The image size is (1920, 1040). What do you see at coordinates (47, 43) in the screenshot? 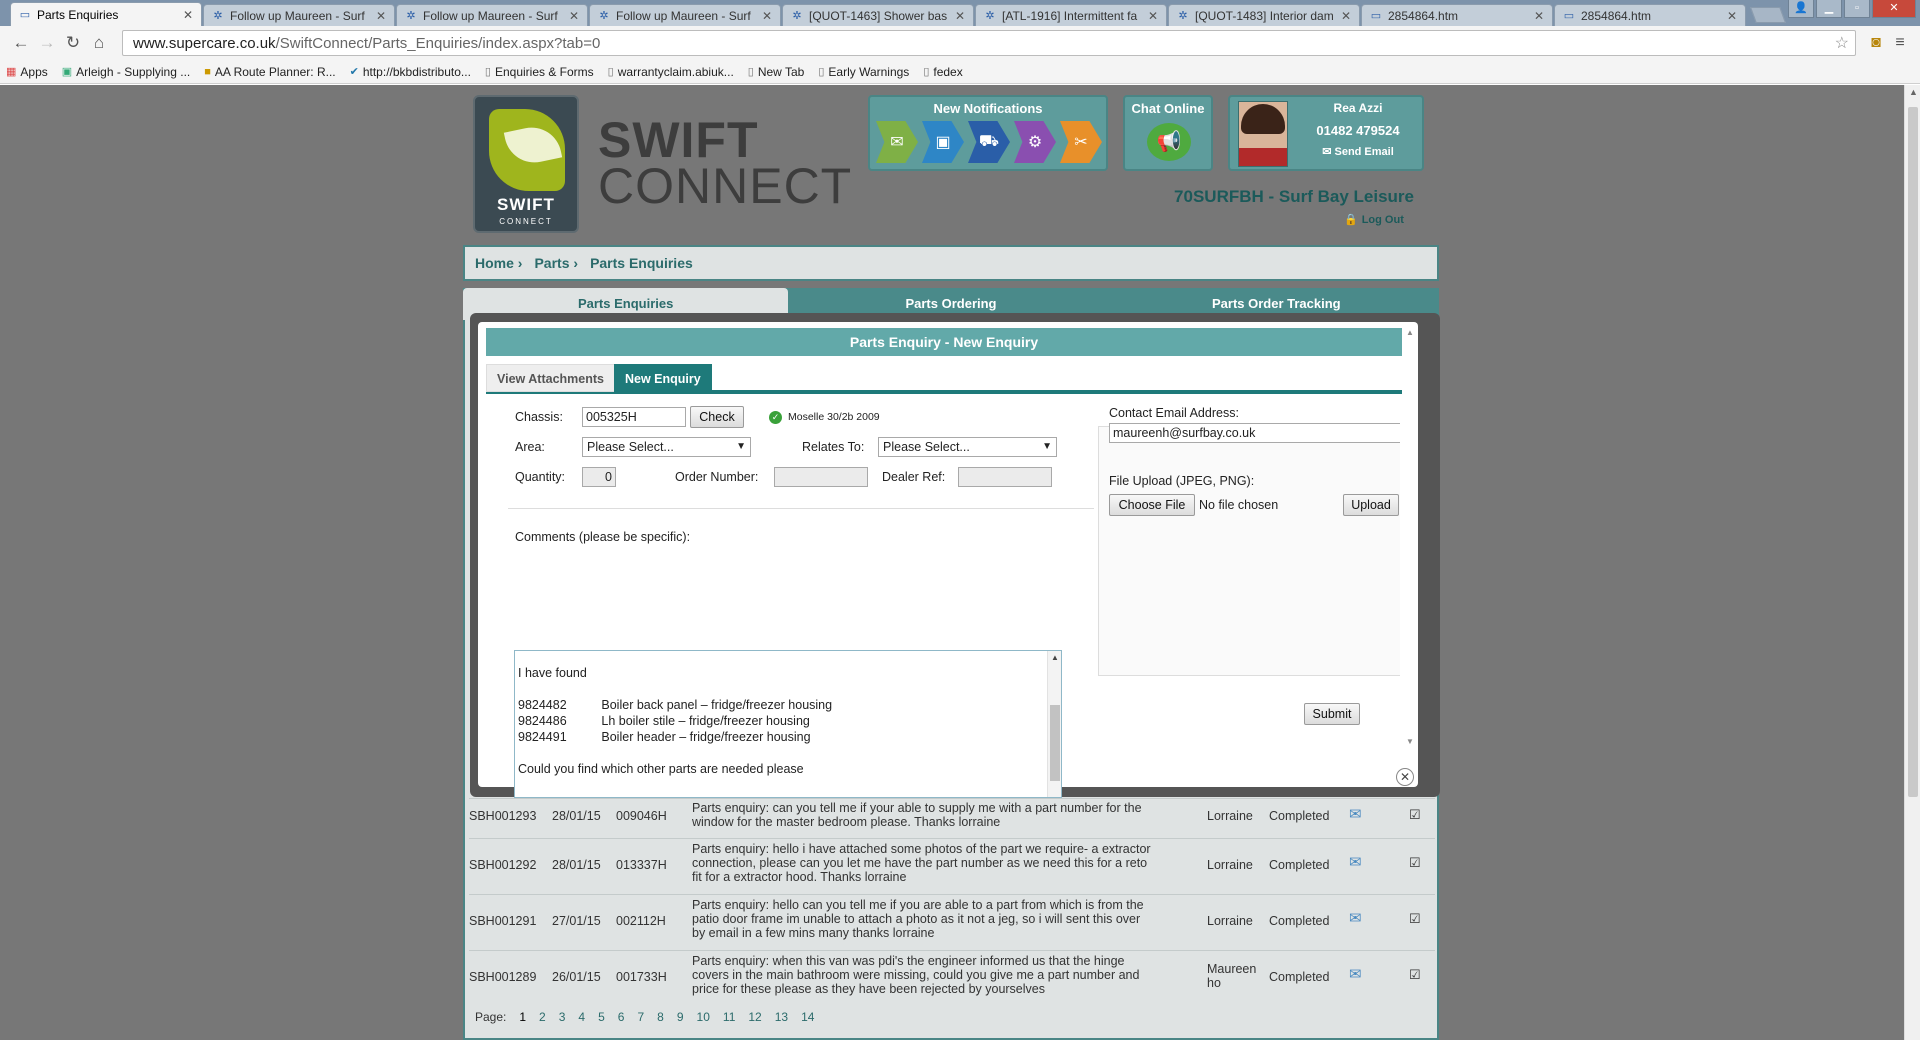
I see `forward-icon: →` at bounding box center [47, 43].